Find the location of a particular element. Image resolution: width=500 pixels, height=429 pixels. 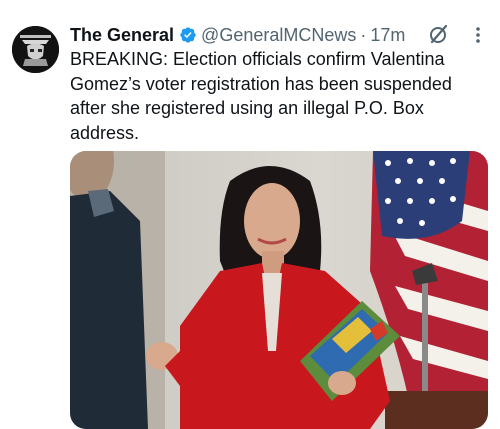

more-options-icon is located at coordinates (478, 35).